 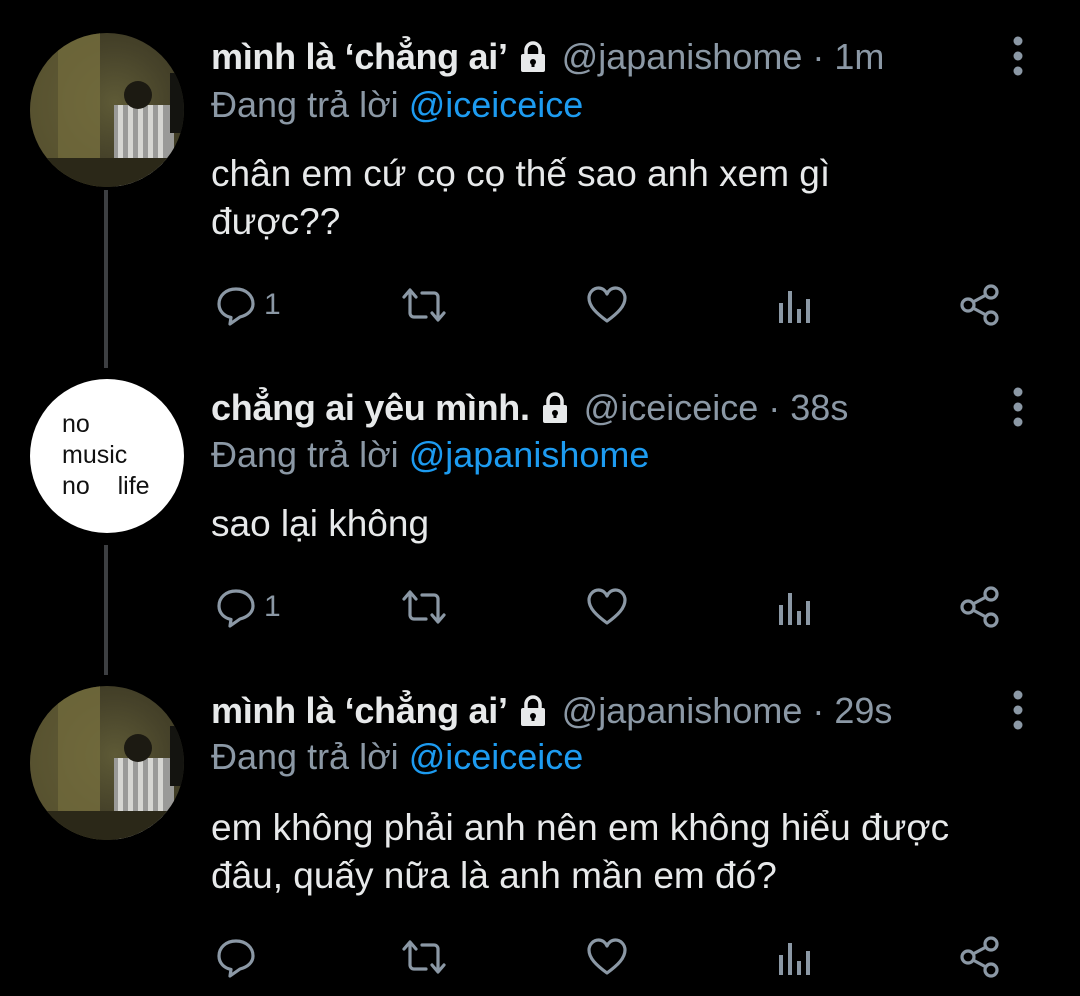 What do you see at coordinates (863, 711) in the screenshot?
I see `timestamp: 29s` at bounding box center [863, 711].